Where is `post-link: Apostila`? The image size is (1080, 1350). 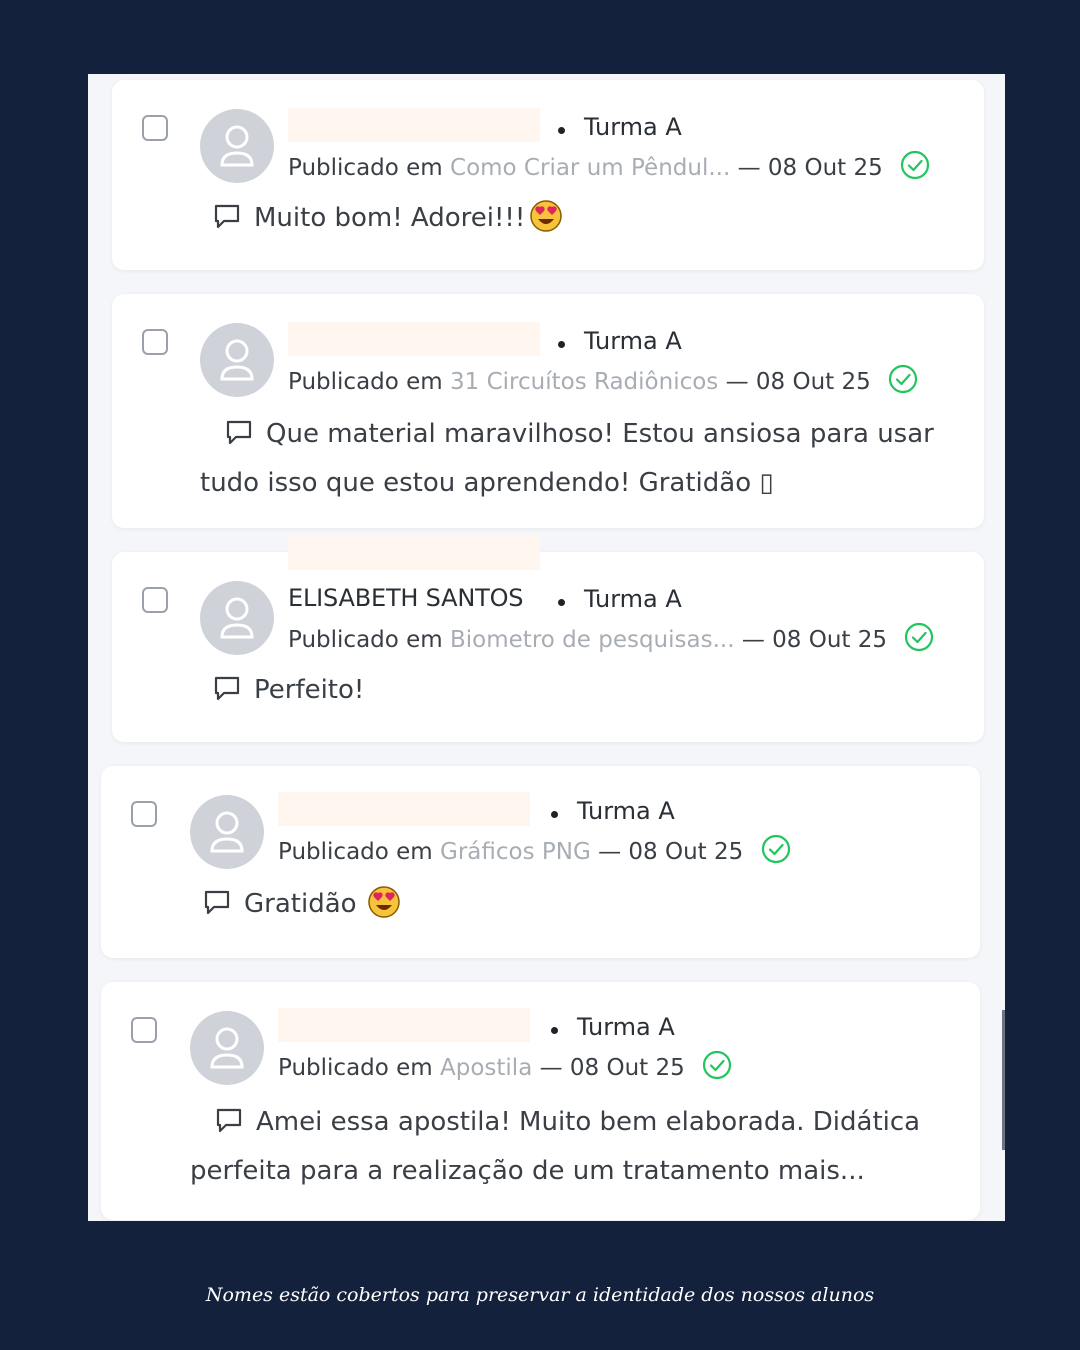
post-link: Apostila is located at coordinates (486, 1068).